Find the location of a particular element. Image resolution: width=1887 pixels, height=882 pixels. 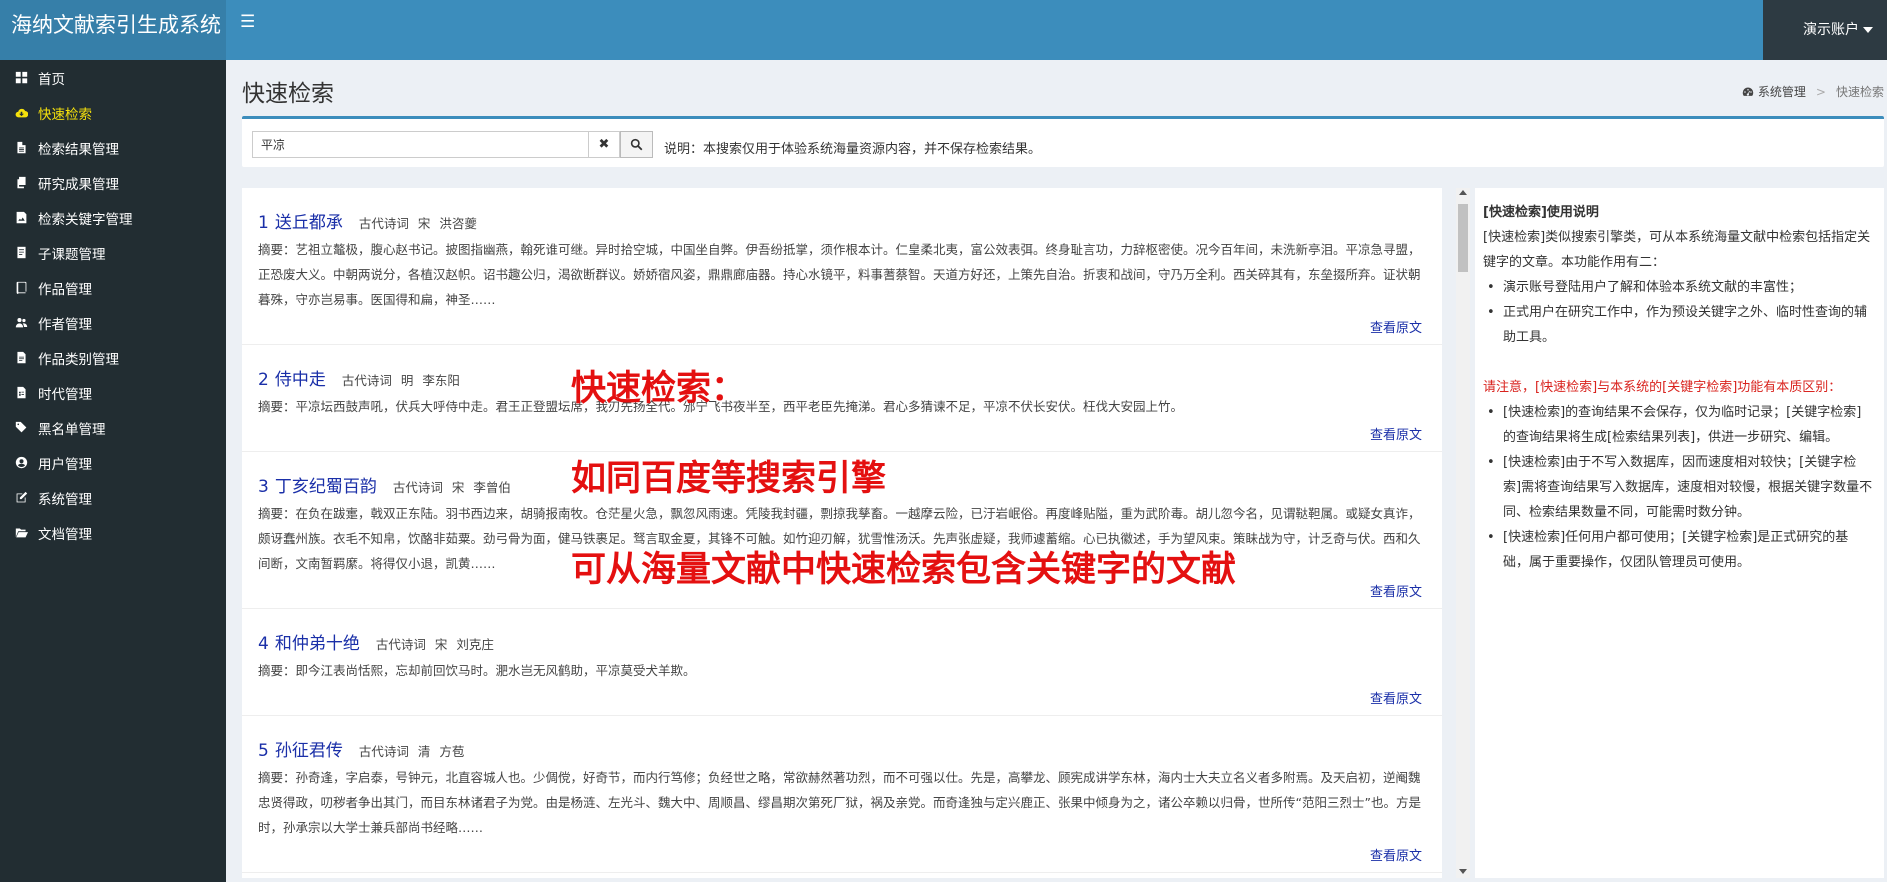

sidebar-item-label: 用户管理 is located at coordinates (65, 464).